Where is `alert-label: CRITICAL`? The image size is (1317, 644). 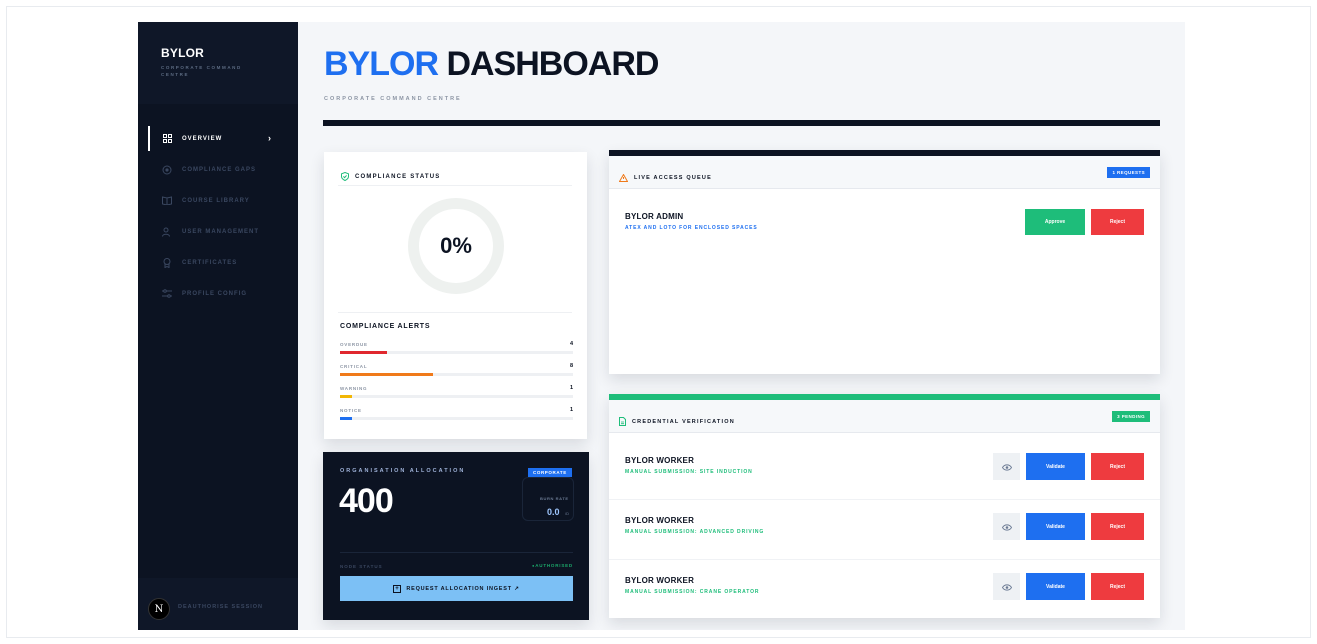 alert-label: CRITICAL is located at coordinates (354, 366).